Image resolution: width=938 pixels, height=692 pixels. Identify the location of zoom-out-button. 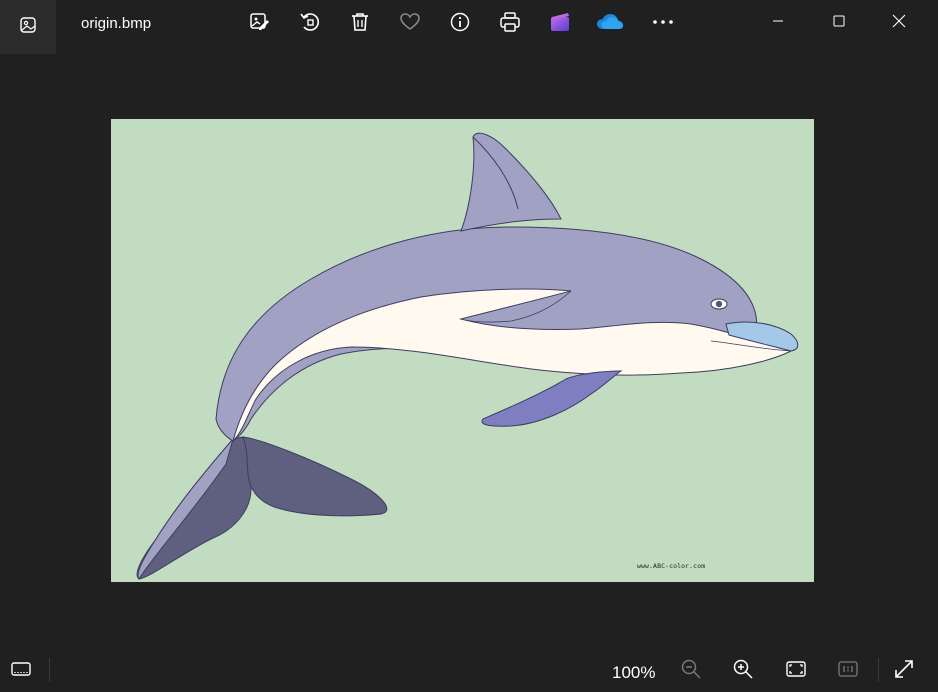
(691, 671).